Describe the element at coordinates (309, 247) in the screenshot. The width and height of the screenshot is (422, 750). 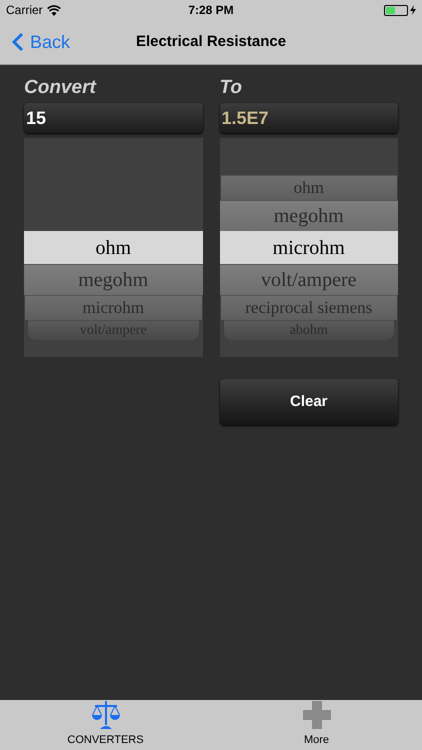
I see `picker-row: microhm` at that location.